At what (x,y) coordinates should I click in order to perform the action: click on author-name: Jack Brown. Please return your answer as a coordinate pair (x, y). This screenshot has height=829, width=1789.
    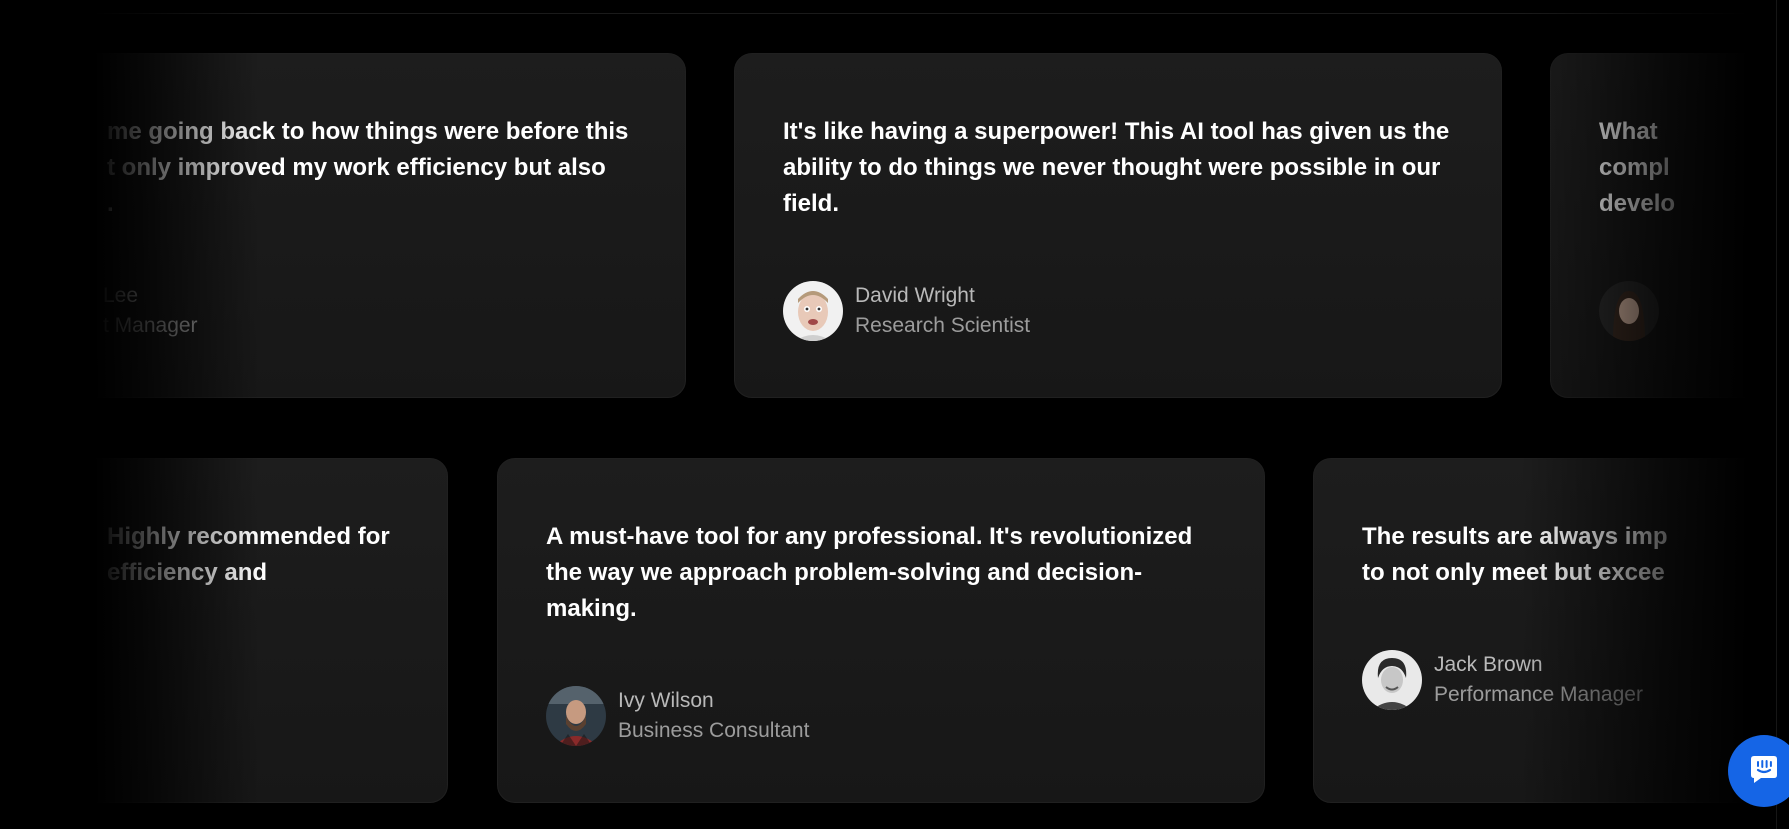
    Looking at the image, I should click on (1488, 664).